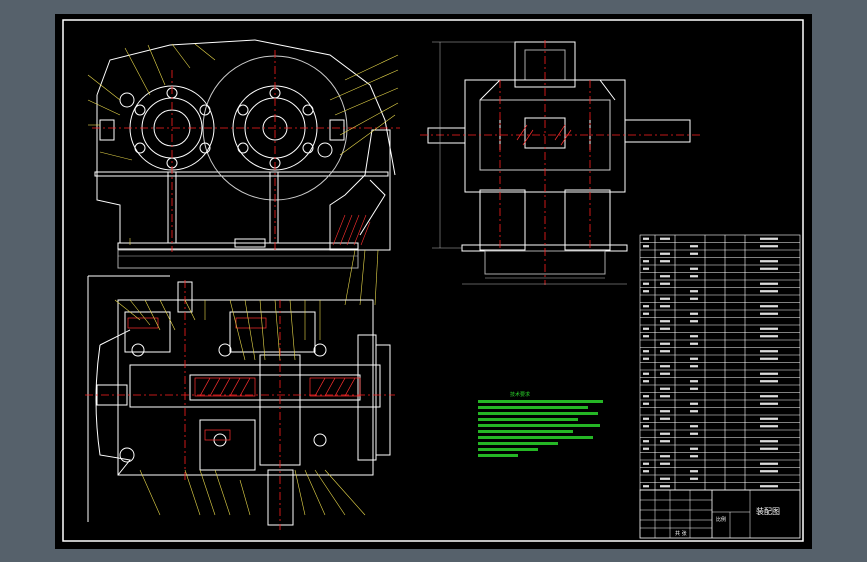  What do you see at coordinates (768, 511) in the screenshot?
I see `drawing-title: 装配图` at bounding box center [768, 511].